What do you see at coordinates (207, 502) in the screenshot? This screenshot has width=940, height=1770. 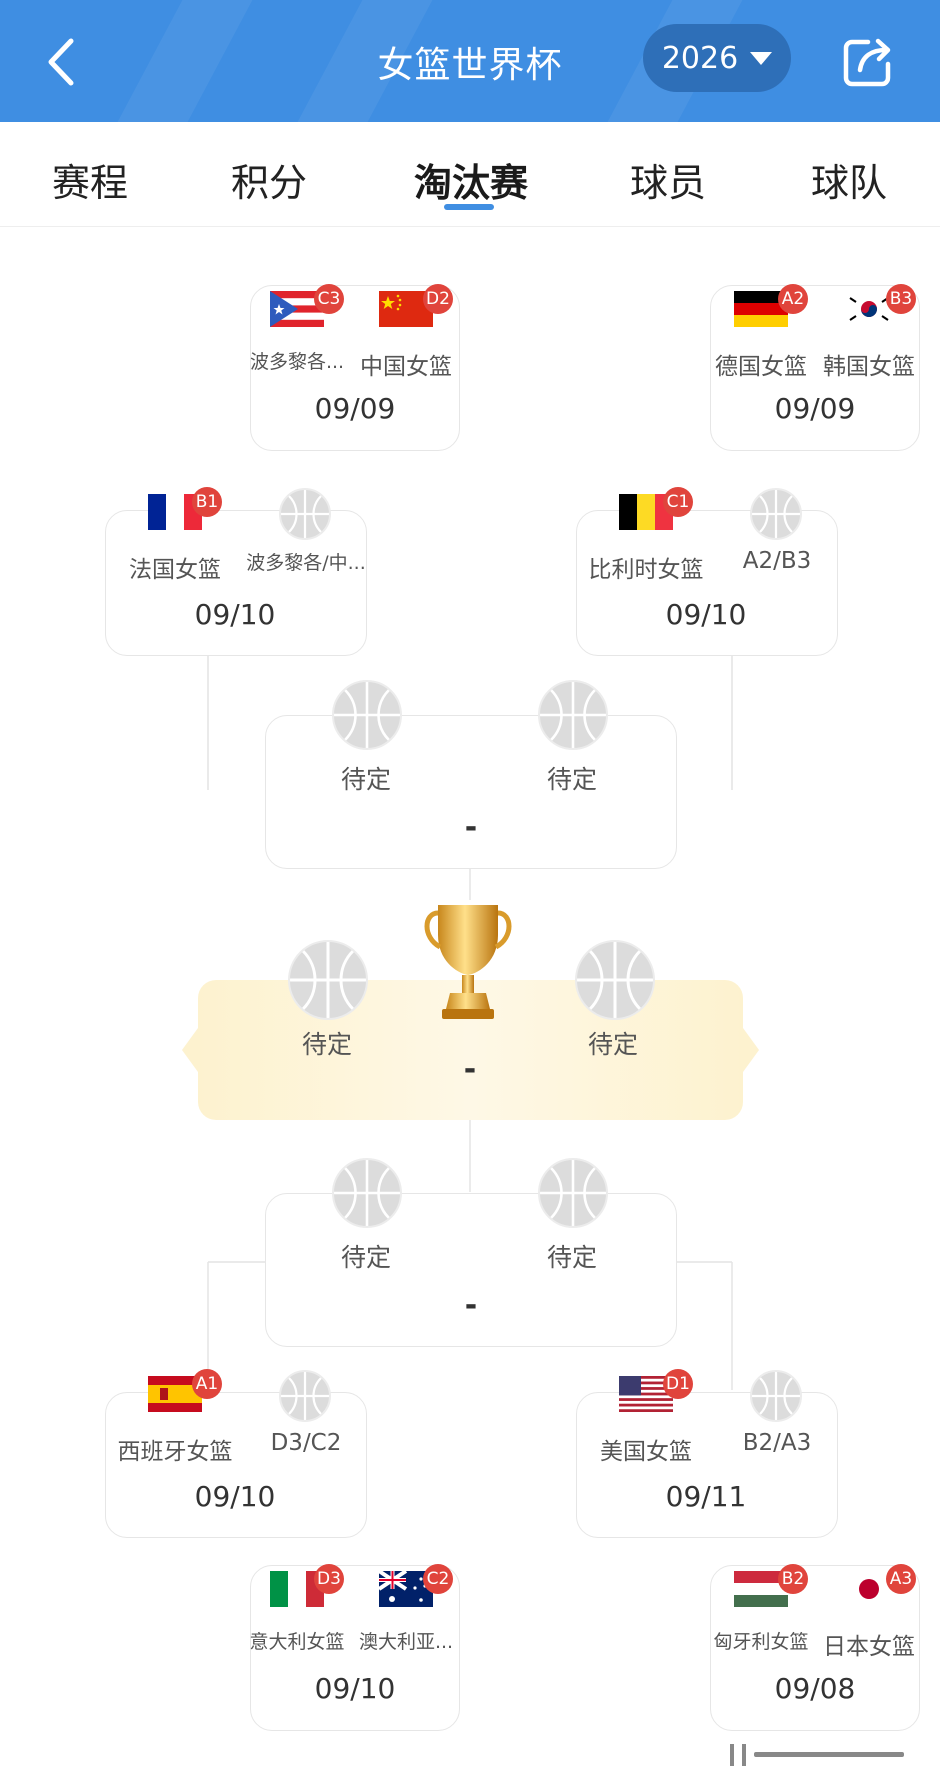 I see `seed-badge: B1` at bounding box center [207, 502].